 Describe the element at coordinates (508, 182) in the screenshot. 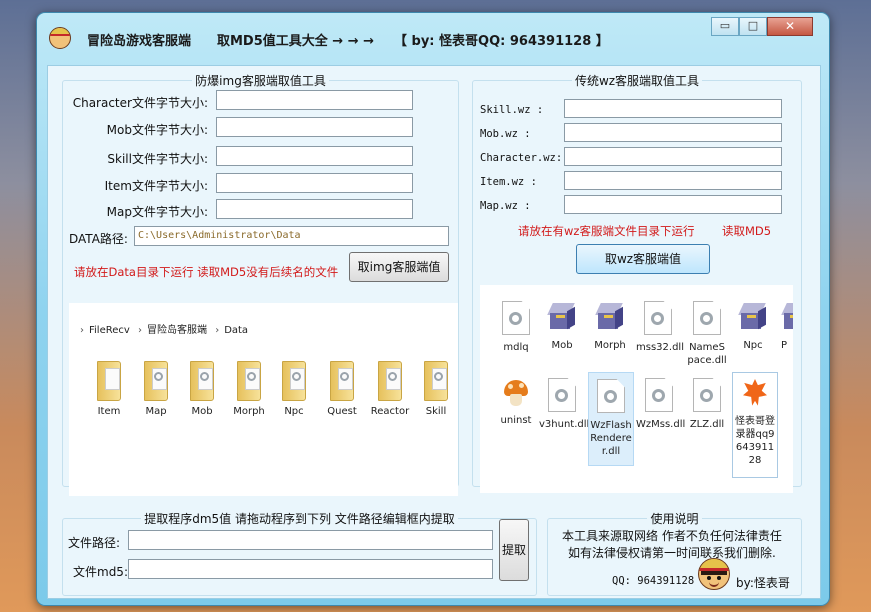

I see `item-wz-label: Item.wz :` at that location.